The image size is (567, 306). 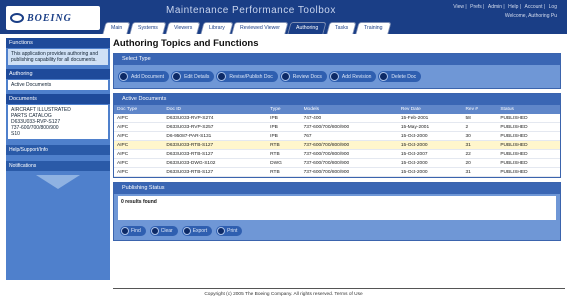 I want to click on column-header: Models, so click(x=349, y=109).